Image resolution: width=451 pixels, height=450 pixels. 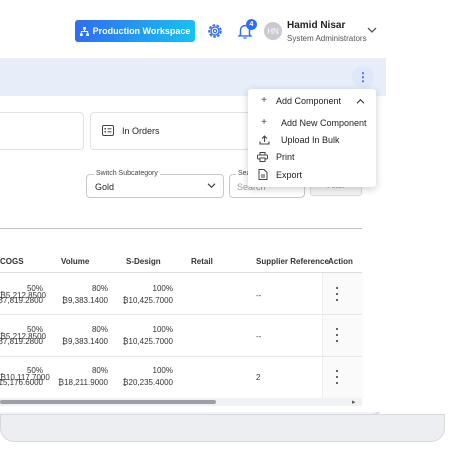 What do you see at coordinates (292, 261) in the screenshot?
I see `col-header-supplier-reference: Supplier Reference` at bounding box center [292, 261].